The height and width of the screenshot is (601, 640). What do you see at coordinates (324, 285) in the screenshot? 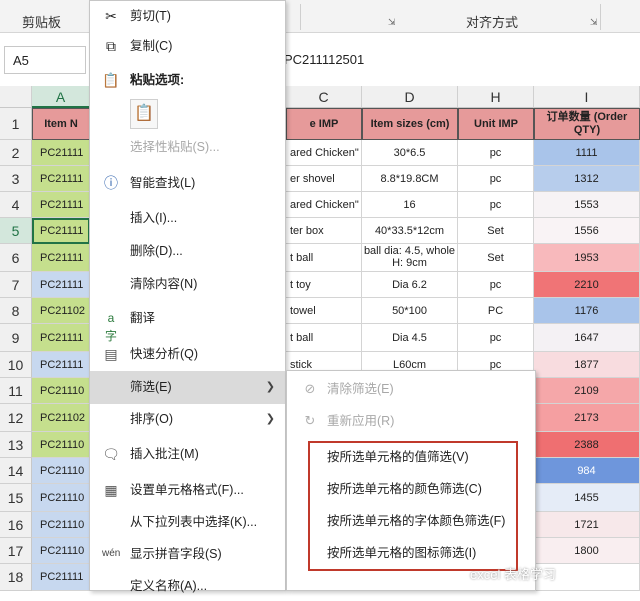
I see `cell-item-name: t toy` at bounding box center [324, 285].